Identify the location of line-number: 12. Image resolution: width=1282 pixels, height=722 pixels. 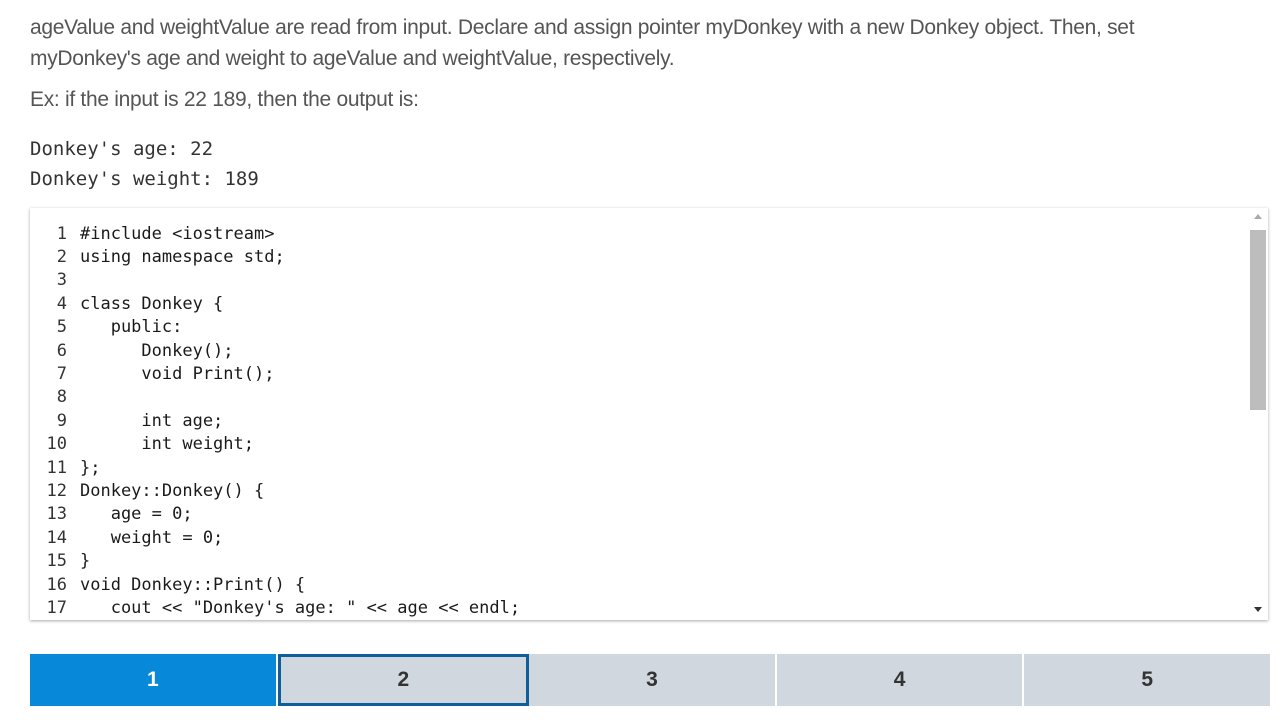
(56, 490).